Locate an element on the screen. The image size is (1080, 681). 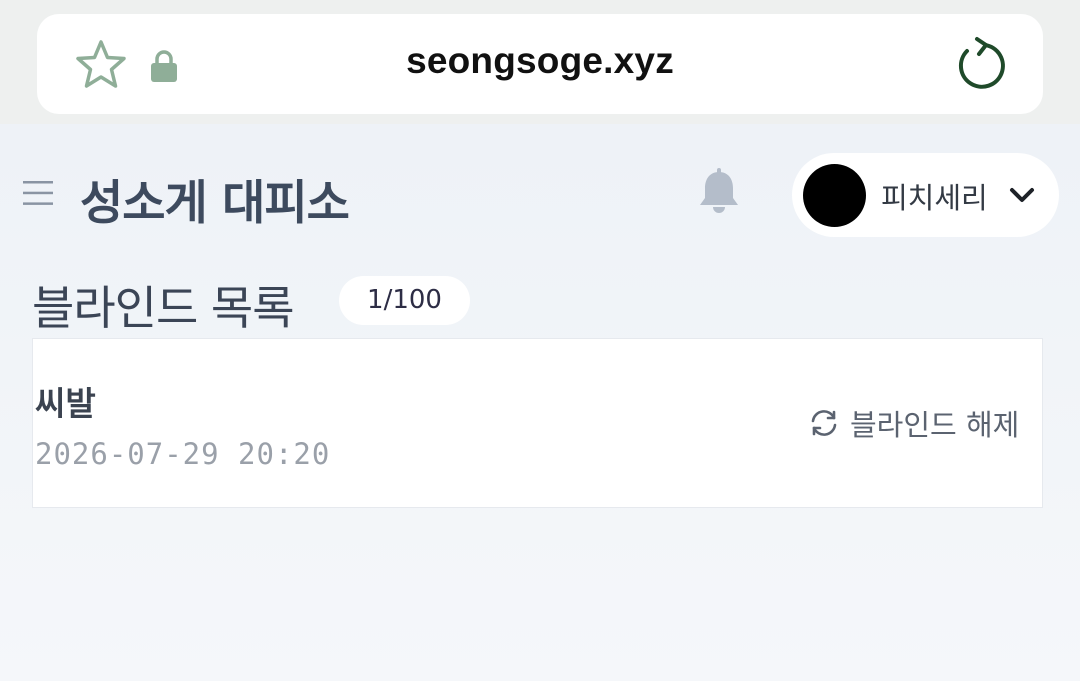
sync-icon is located at coordinates (824, 423).